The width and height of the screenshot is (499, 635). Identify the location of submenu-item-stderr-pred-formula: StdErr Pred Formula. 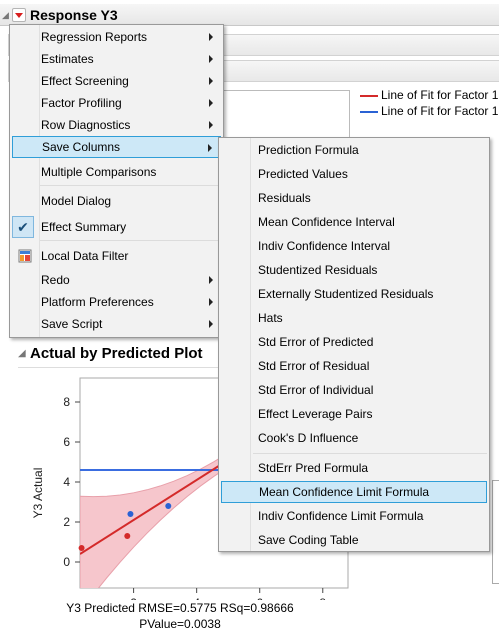
(354, 468).